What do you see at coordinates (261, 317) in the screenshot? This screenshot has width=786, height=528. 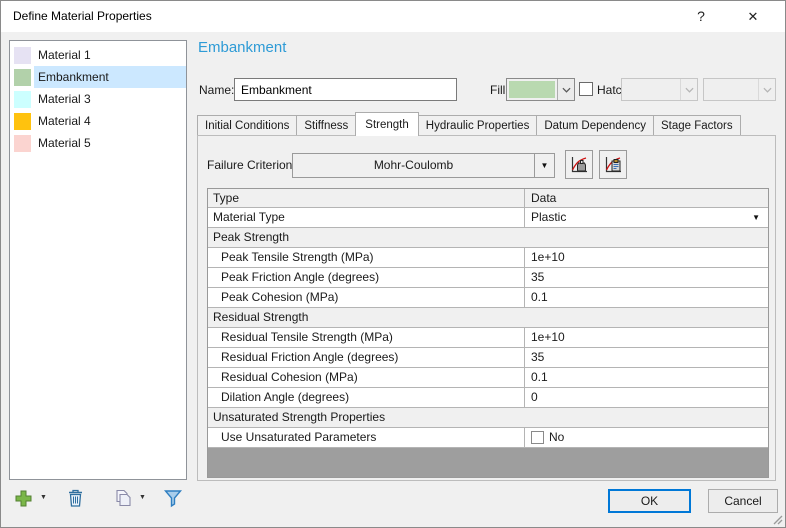 I see `section-label: Residual Strength` at bounding box center [261, 317].